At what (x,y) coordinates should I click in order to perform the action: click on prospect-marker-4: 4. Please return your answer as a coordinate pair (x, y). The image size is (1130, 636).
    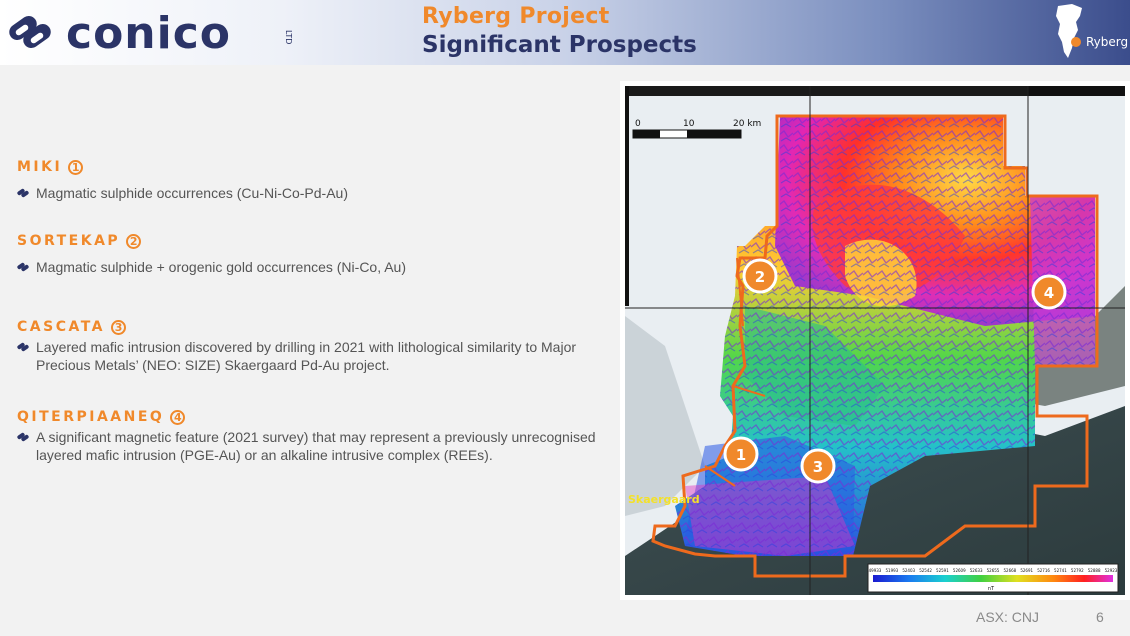
    Looking at the image, I should click on (1049, 292).